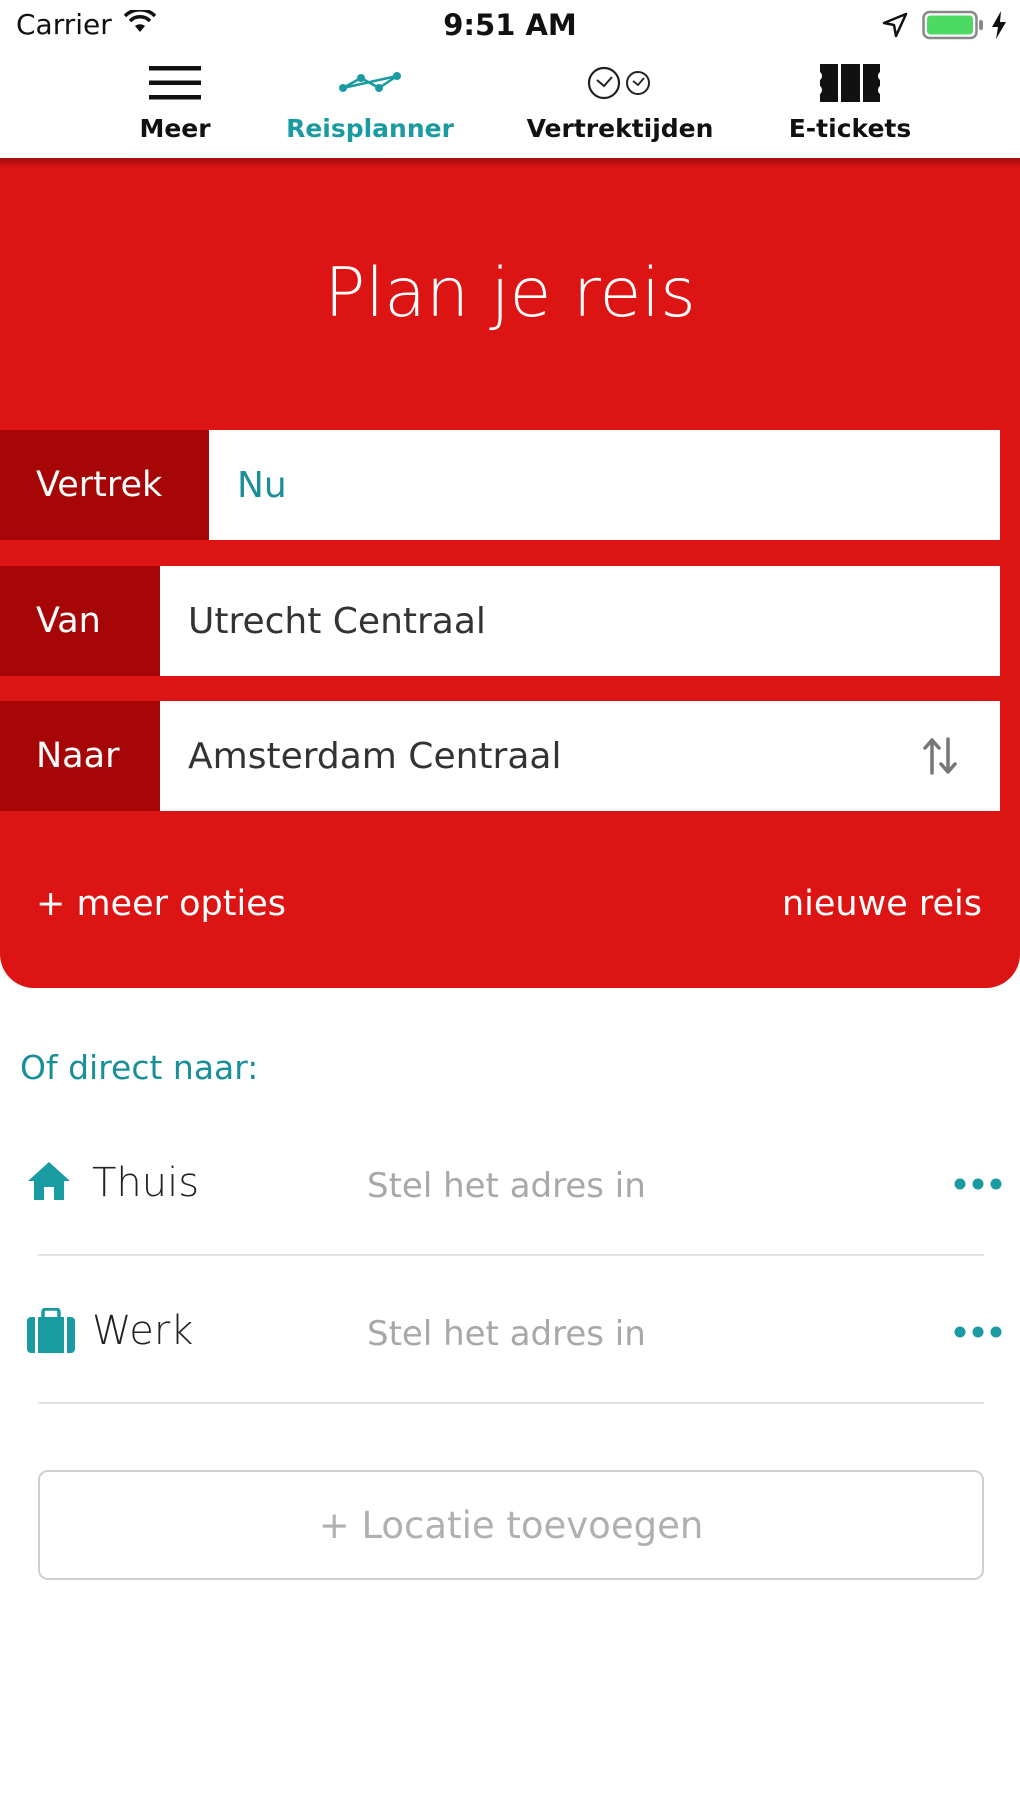  What do you see at coordinates (604, 485) in the screenshot?
I see `departure-time-field: Nu` at bounding box center [604, 485].